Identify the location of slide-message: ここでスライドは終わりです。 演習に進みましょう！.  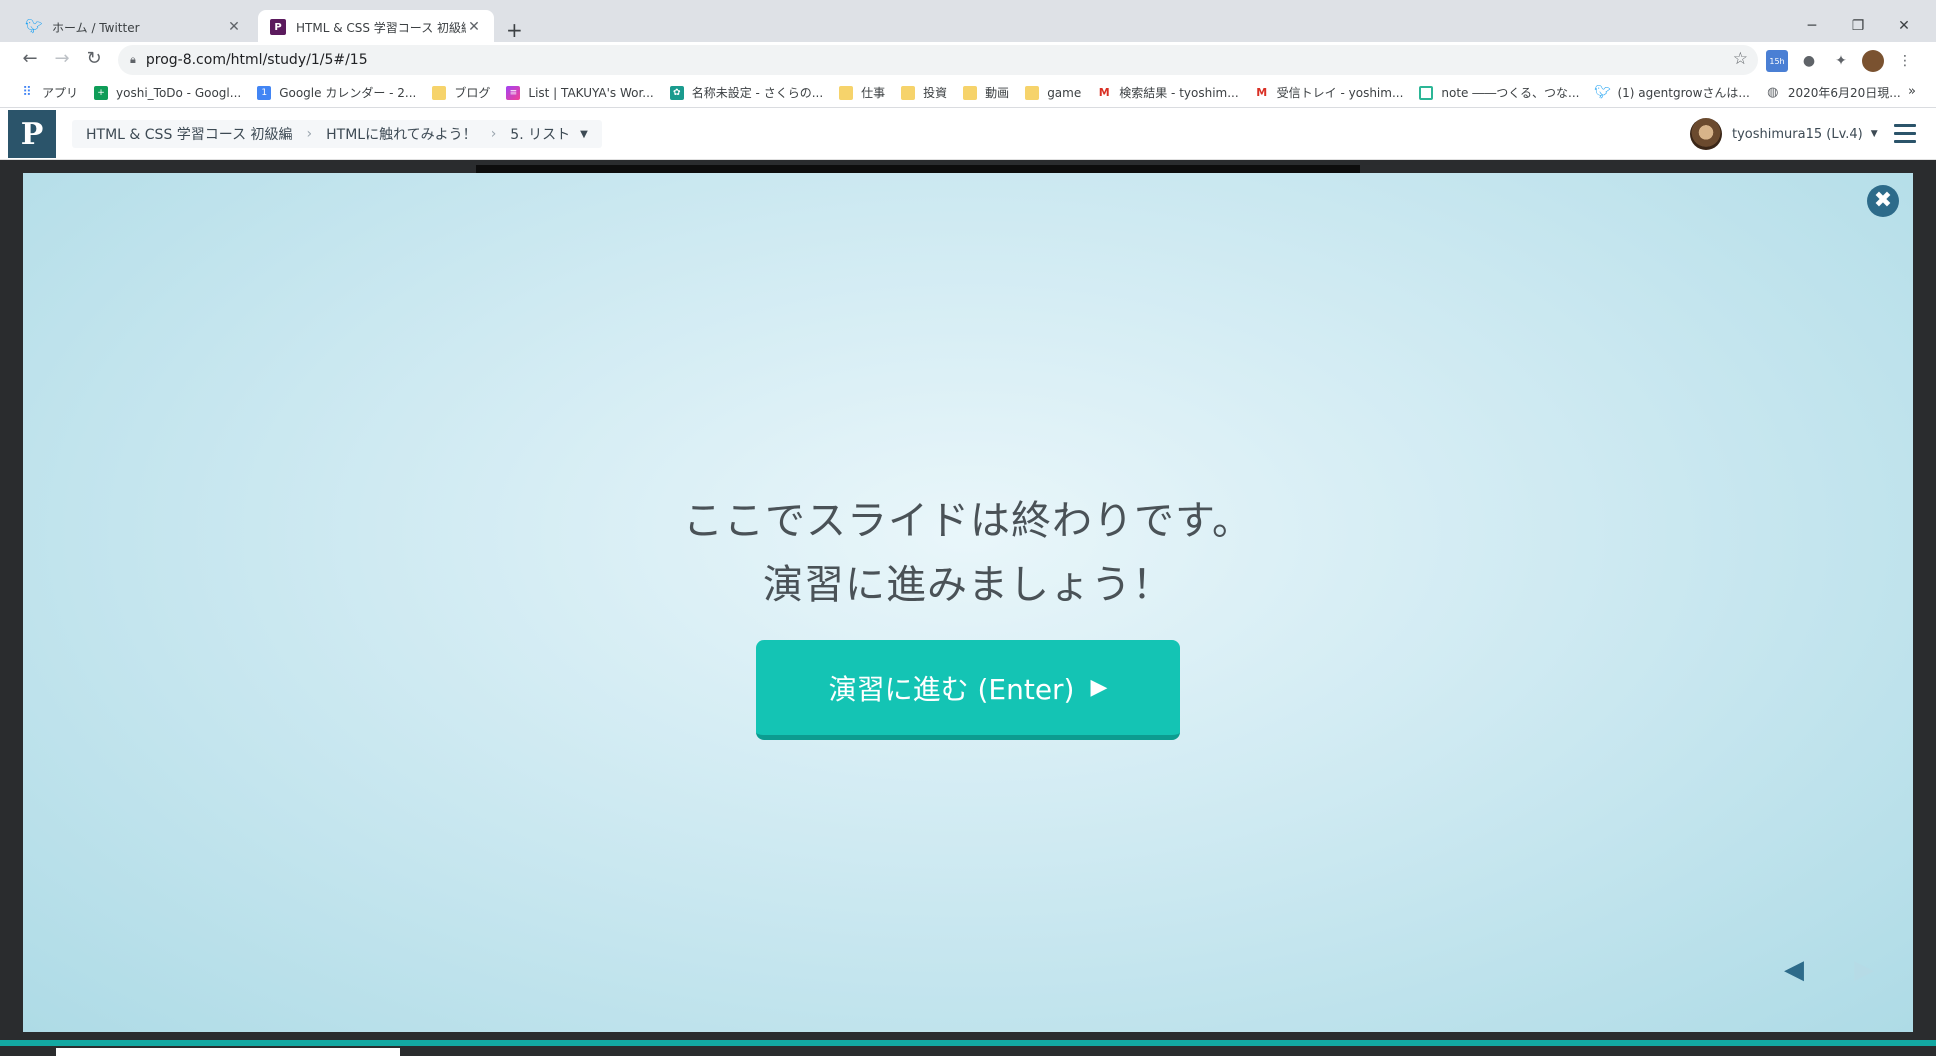
(968, 553).